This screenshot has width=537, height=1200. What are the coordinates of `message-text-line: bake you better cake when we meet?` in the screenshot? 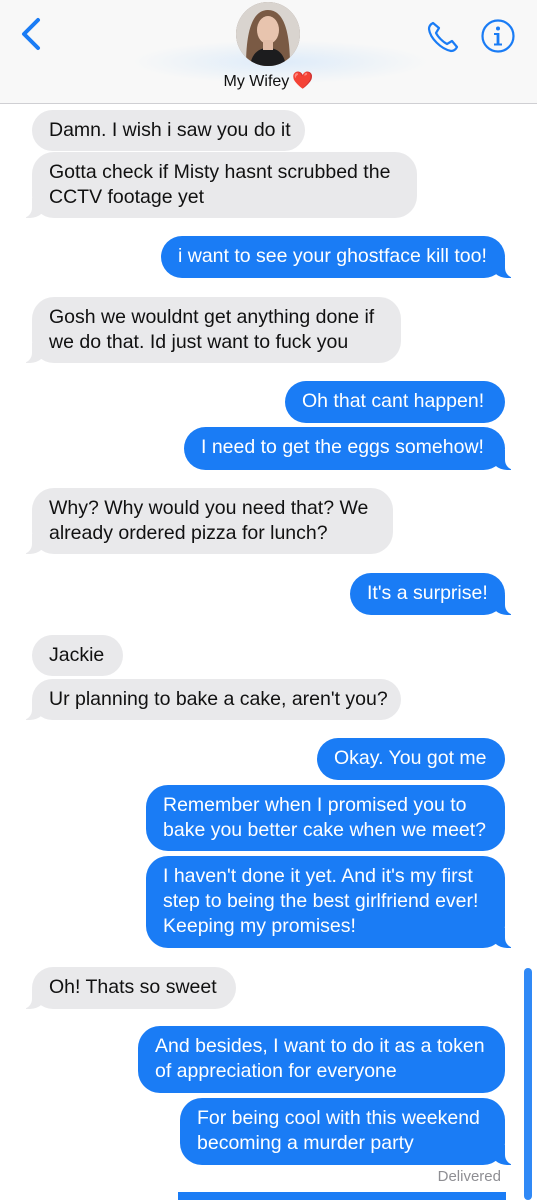 It's located at (325, 830).